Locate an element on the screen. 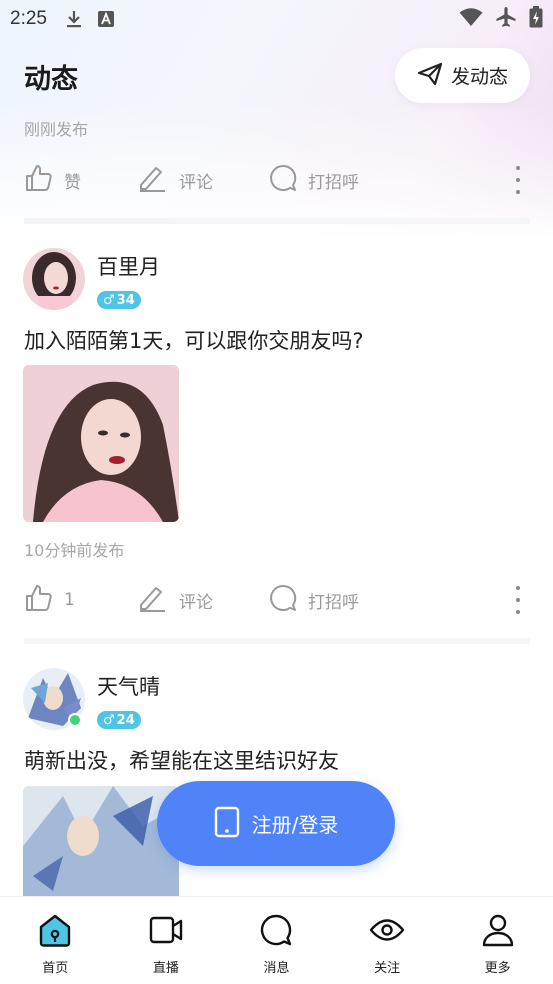 The height and width of the screenshot is (984, 553). register-login-label: 注册/登录 is located at coordinates (295, 825).